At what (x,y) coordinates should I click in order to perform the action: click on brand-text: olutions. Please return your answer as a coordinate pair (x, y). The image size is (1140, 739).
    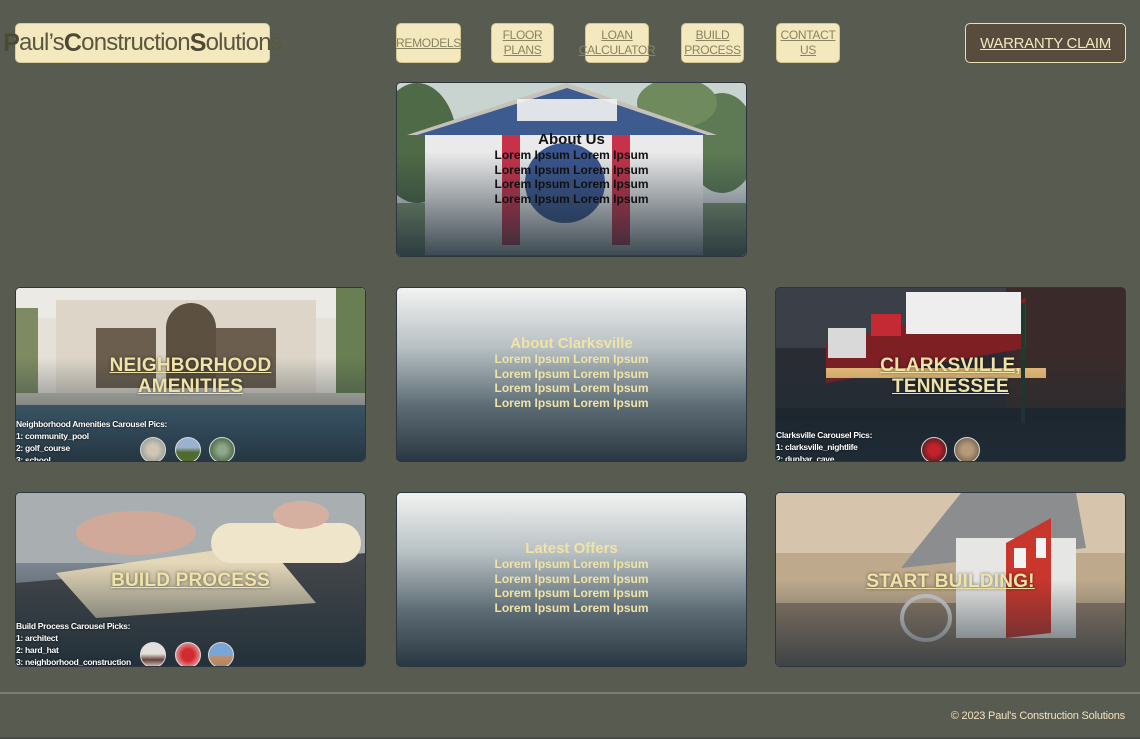
    Looking at the image, I should click on (244, 42).